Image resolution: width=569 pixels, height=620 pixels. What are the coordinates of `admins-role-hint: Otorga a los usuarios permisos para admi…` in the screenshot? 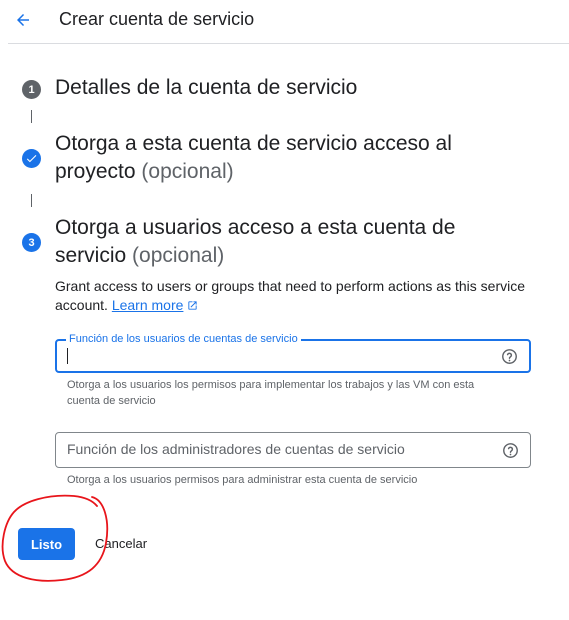 It's located at (242, 480).